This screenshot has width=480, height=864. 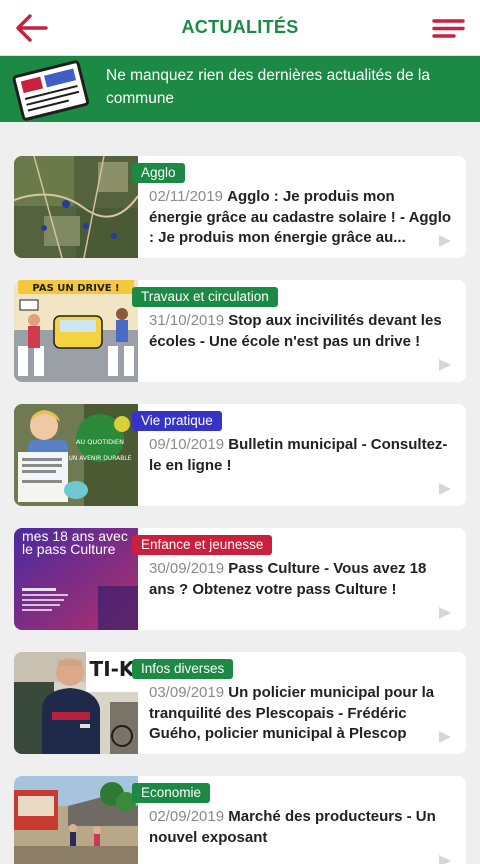 I want to click on drive-sign-text: PAS UN DRIVE !, so click(x=75, y=288).